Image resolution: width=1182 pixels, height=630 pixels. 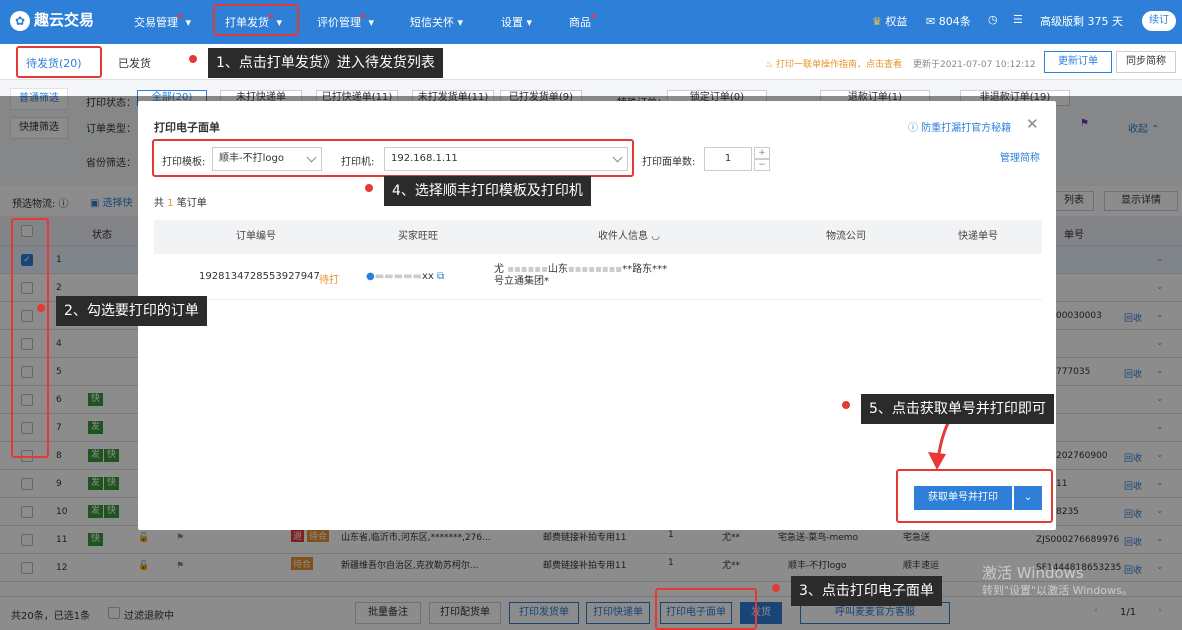 I want to click on increment-icon: +, so click(x=762, y=153).